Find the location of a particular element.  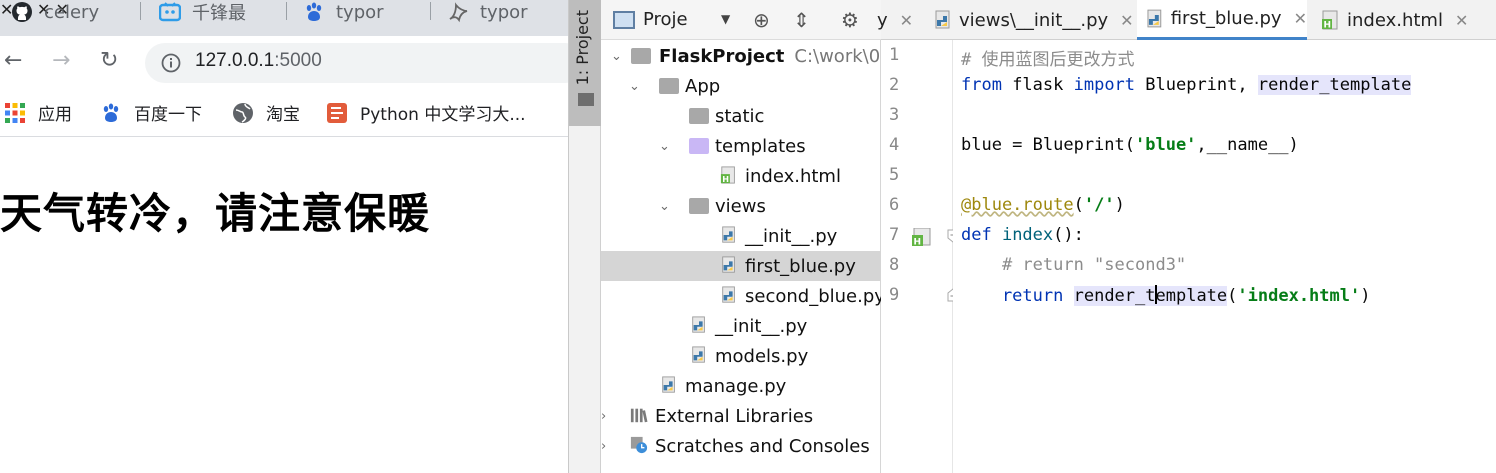

browser-tab-typora: typor is located at coordinates (487, 12).